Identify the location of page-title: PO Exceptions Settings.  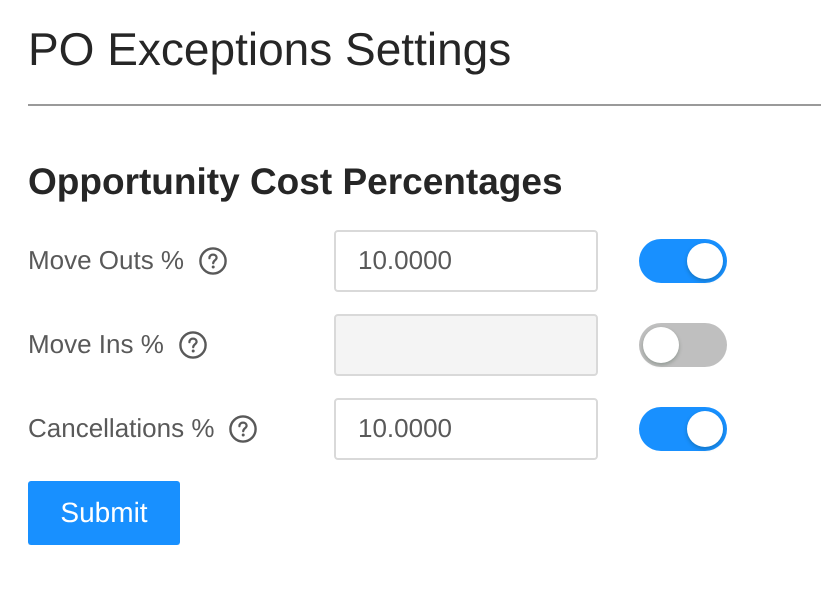
(270, 49).